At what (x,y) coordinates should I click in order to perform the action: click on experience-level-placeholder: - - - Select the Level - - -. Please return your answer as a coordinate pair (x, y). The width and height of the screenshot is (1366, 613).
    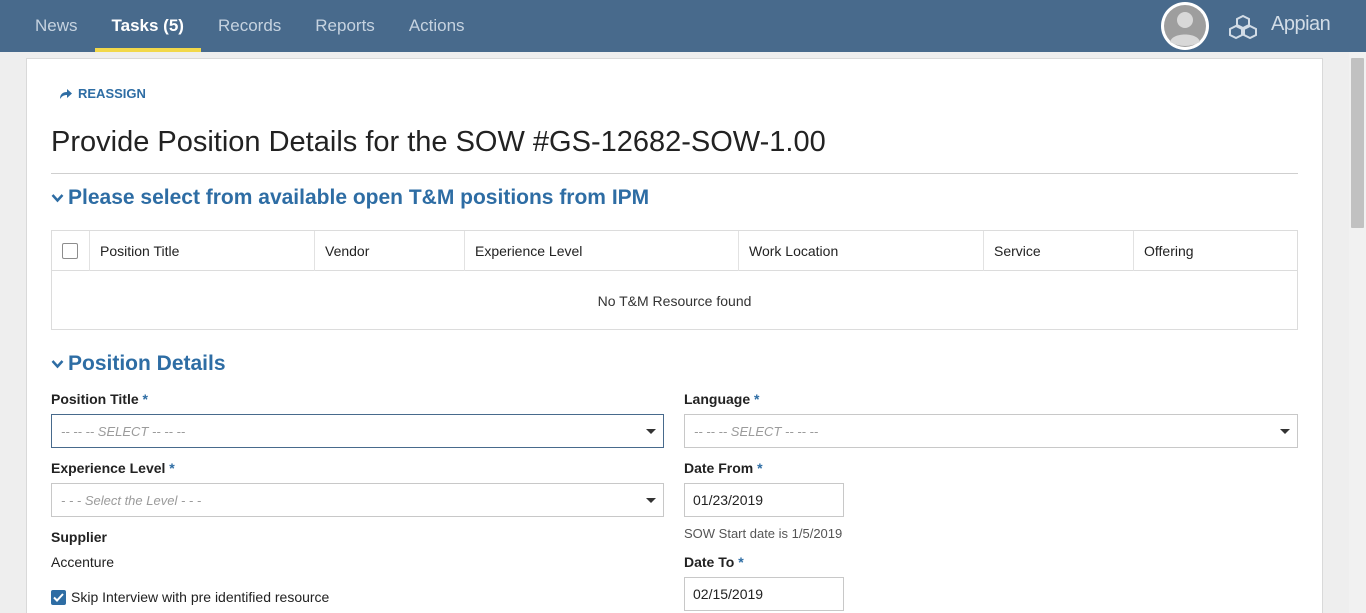
    Looking at the image, I should click on (131, 500).